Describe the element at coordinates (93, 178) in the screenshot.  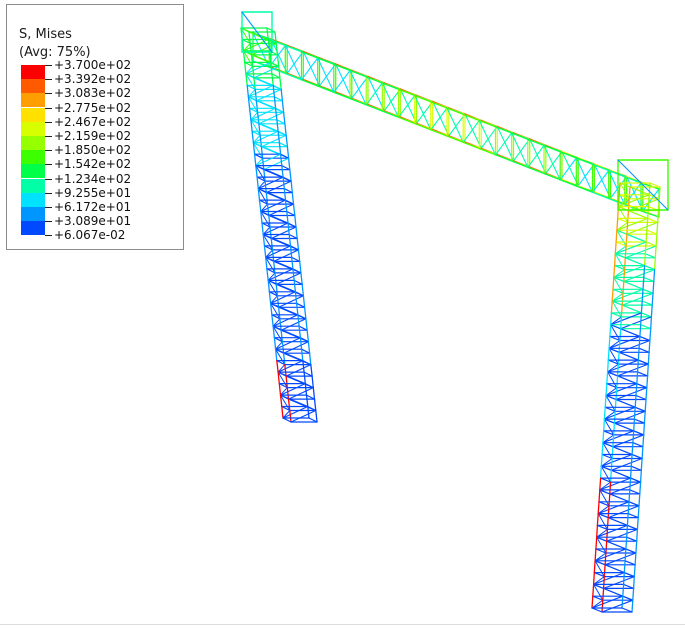
I see `legend-label: +1.234e+02` at that location.